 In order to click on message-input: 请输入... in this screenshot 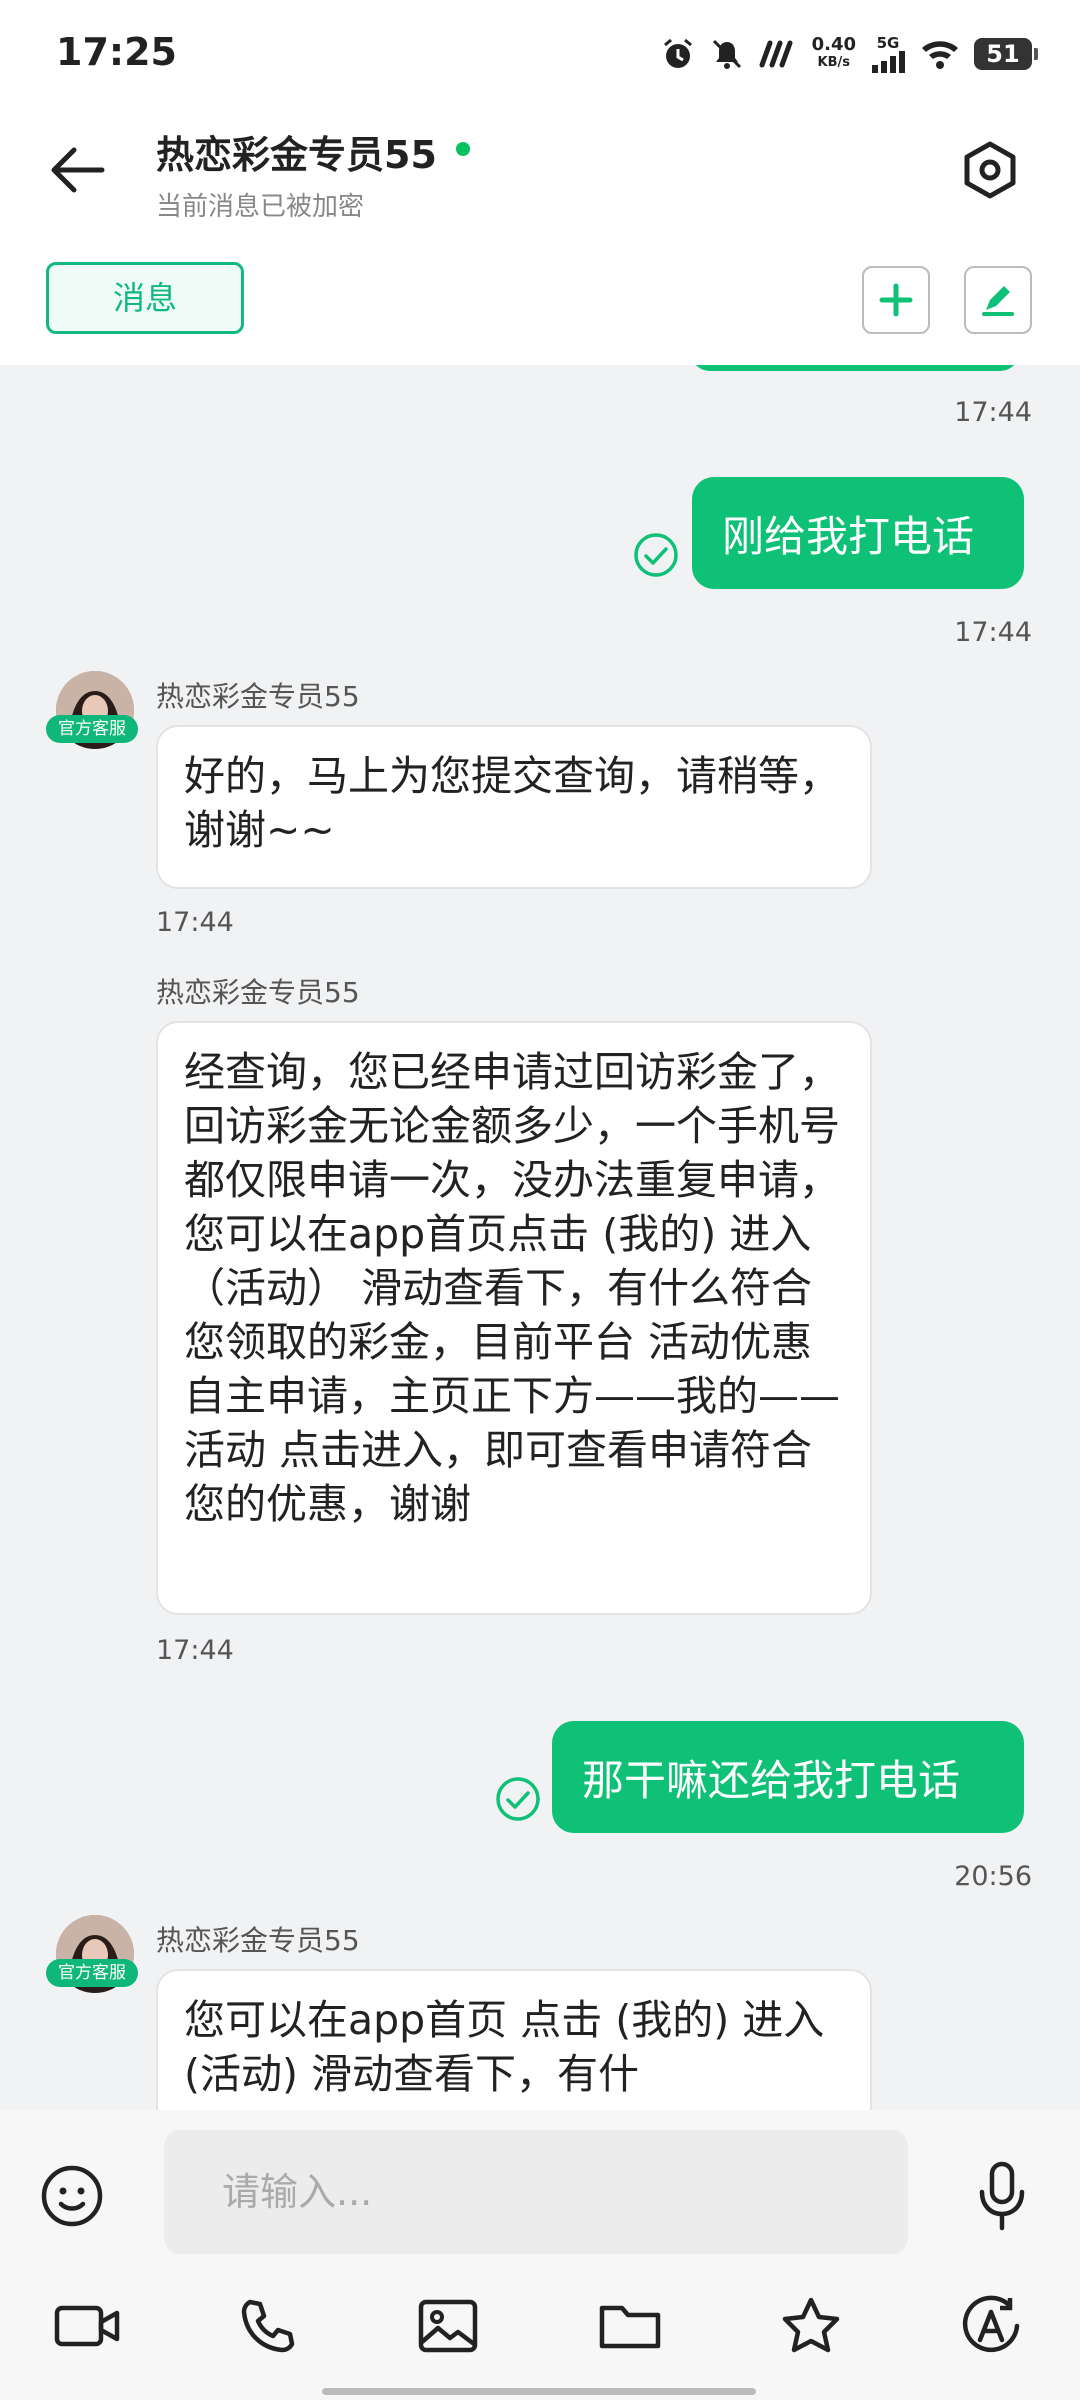, I will do `click(536, 2192)`.